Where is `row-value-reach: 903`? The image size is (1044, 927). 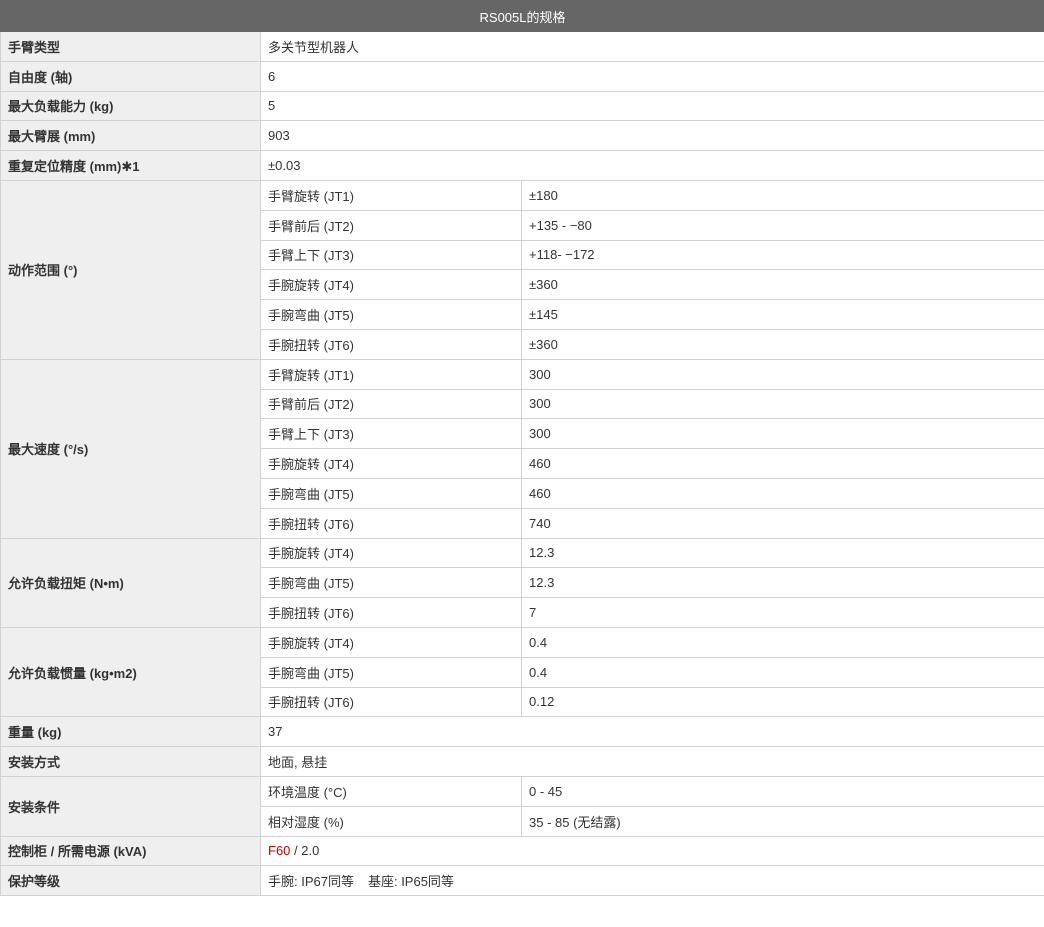 row-value-reach: 903 is located at coordinates (651, 136).